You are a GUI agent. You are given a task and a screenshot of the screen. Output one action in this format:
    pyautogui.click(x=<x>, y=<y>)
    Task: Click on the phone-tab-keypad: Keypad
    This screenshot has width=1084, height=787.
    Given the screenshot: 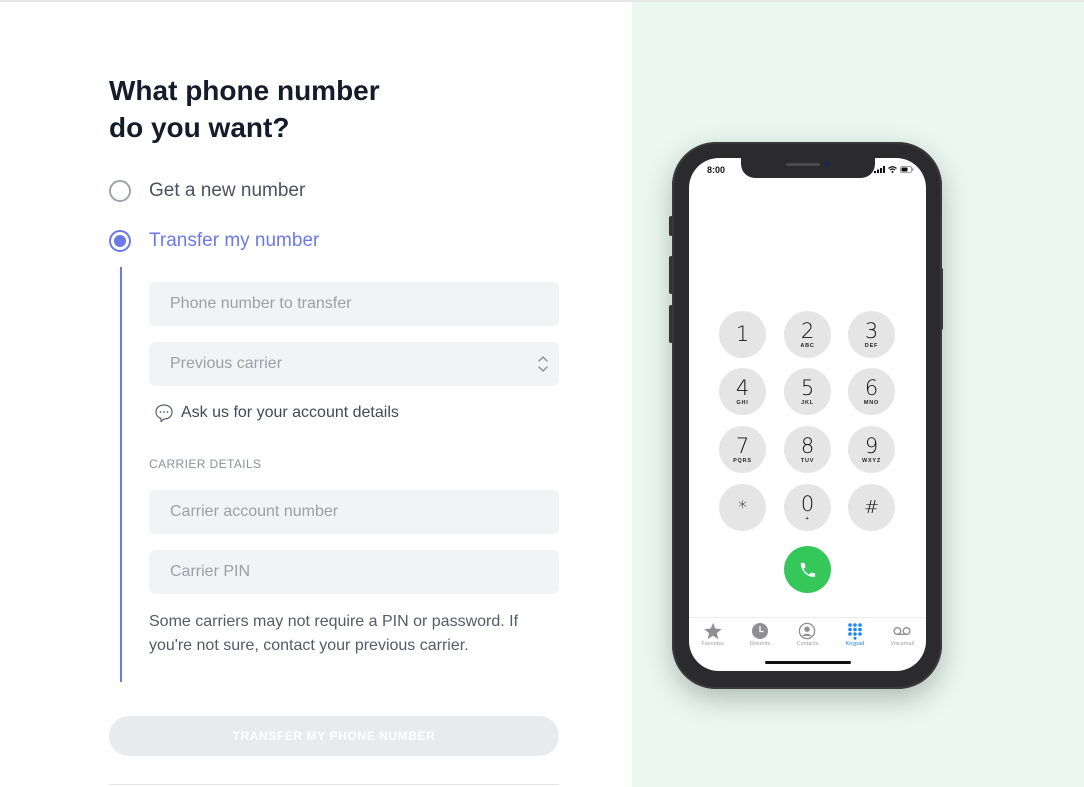 What is the action you would take?
    pyautogui.click(x=855, y=635)
    